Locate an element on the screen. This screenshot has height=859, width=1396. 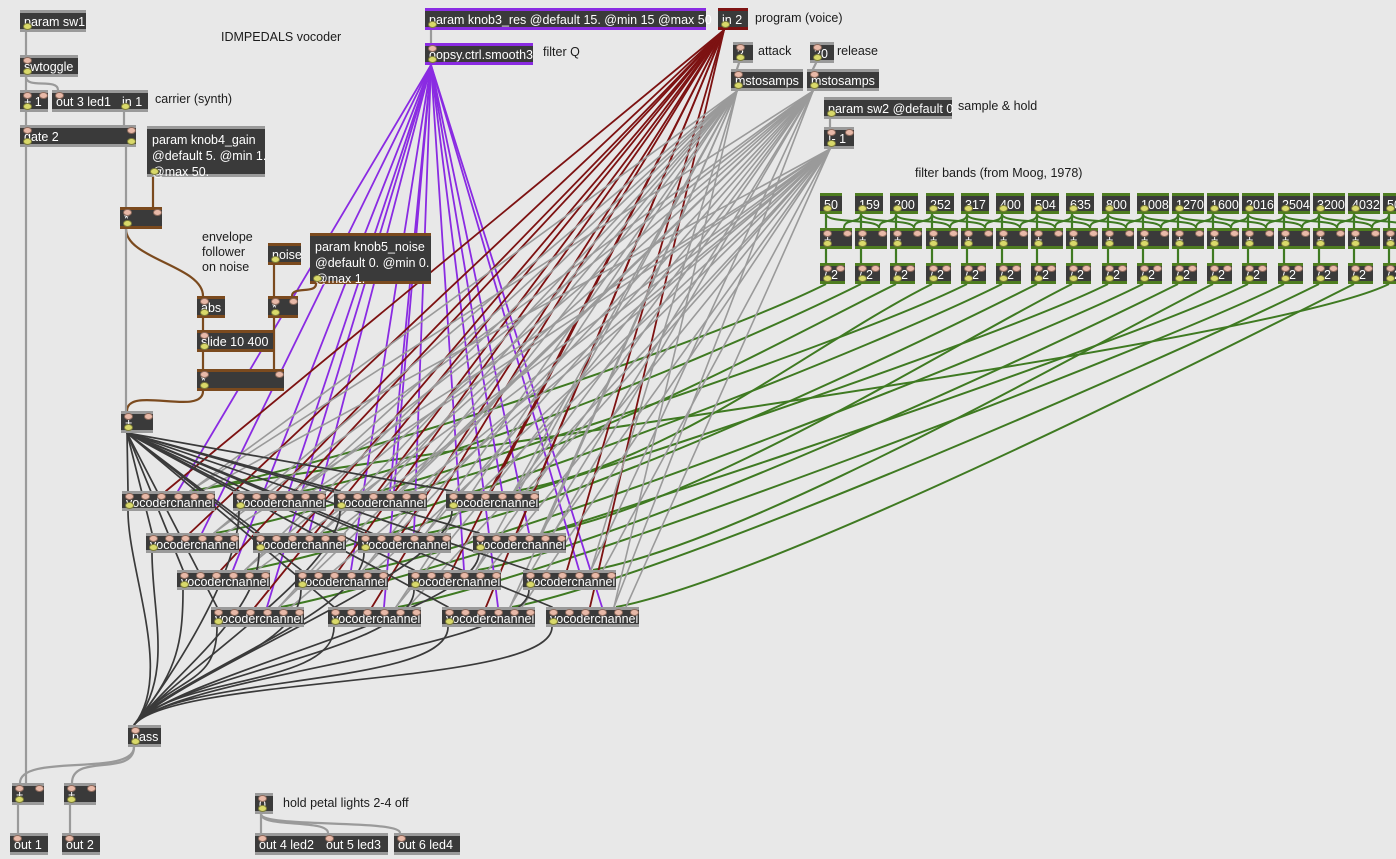
filter-band-plus-200: + is located at coordinates (906, 238).